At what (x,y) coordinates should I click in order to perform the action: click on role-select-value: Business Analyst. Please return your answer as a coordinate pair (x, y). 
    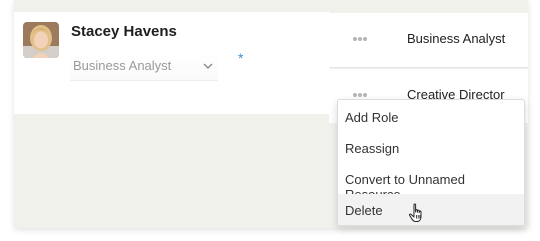
    Looking at the image, I should click on (122, 65).